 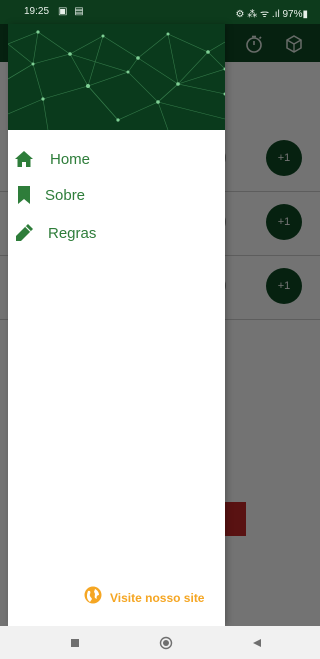 I want to click on recents-button, so click(x=75, y=643).